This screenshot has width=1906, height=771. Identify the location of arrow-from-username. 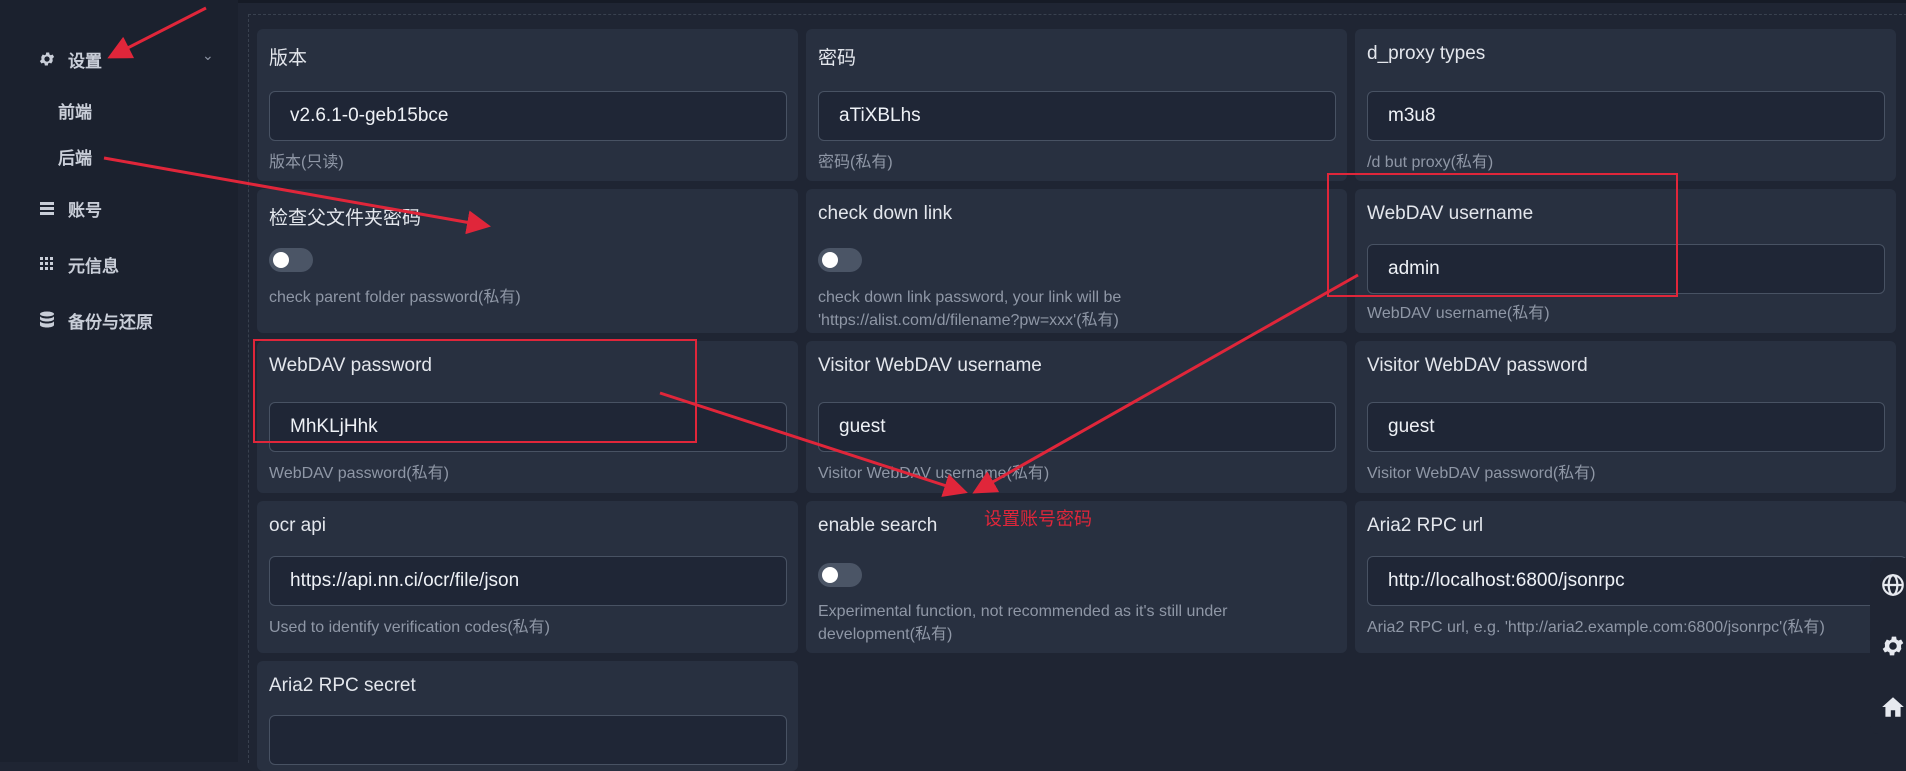
(1165, 383).